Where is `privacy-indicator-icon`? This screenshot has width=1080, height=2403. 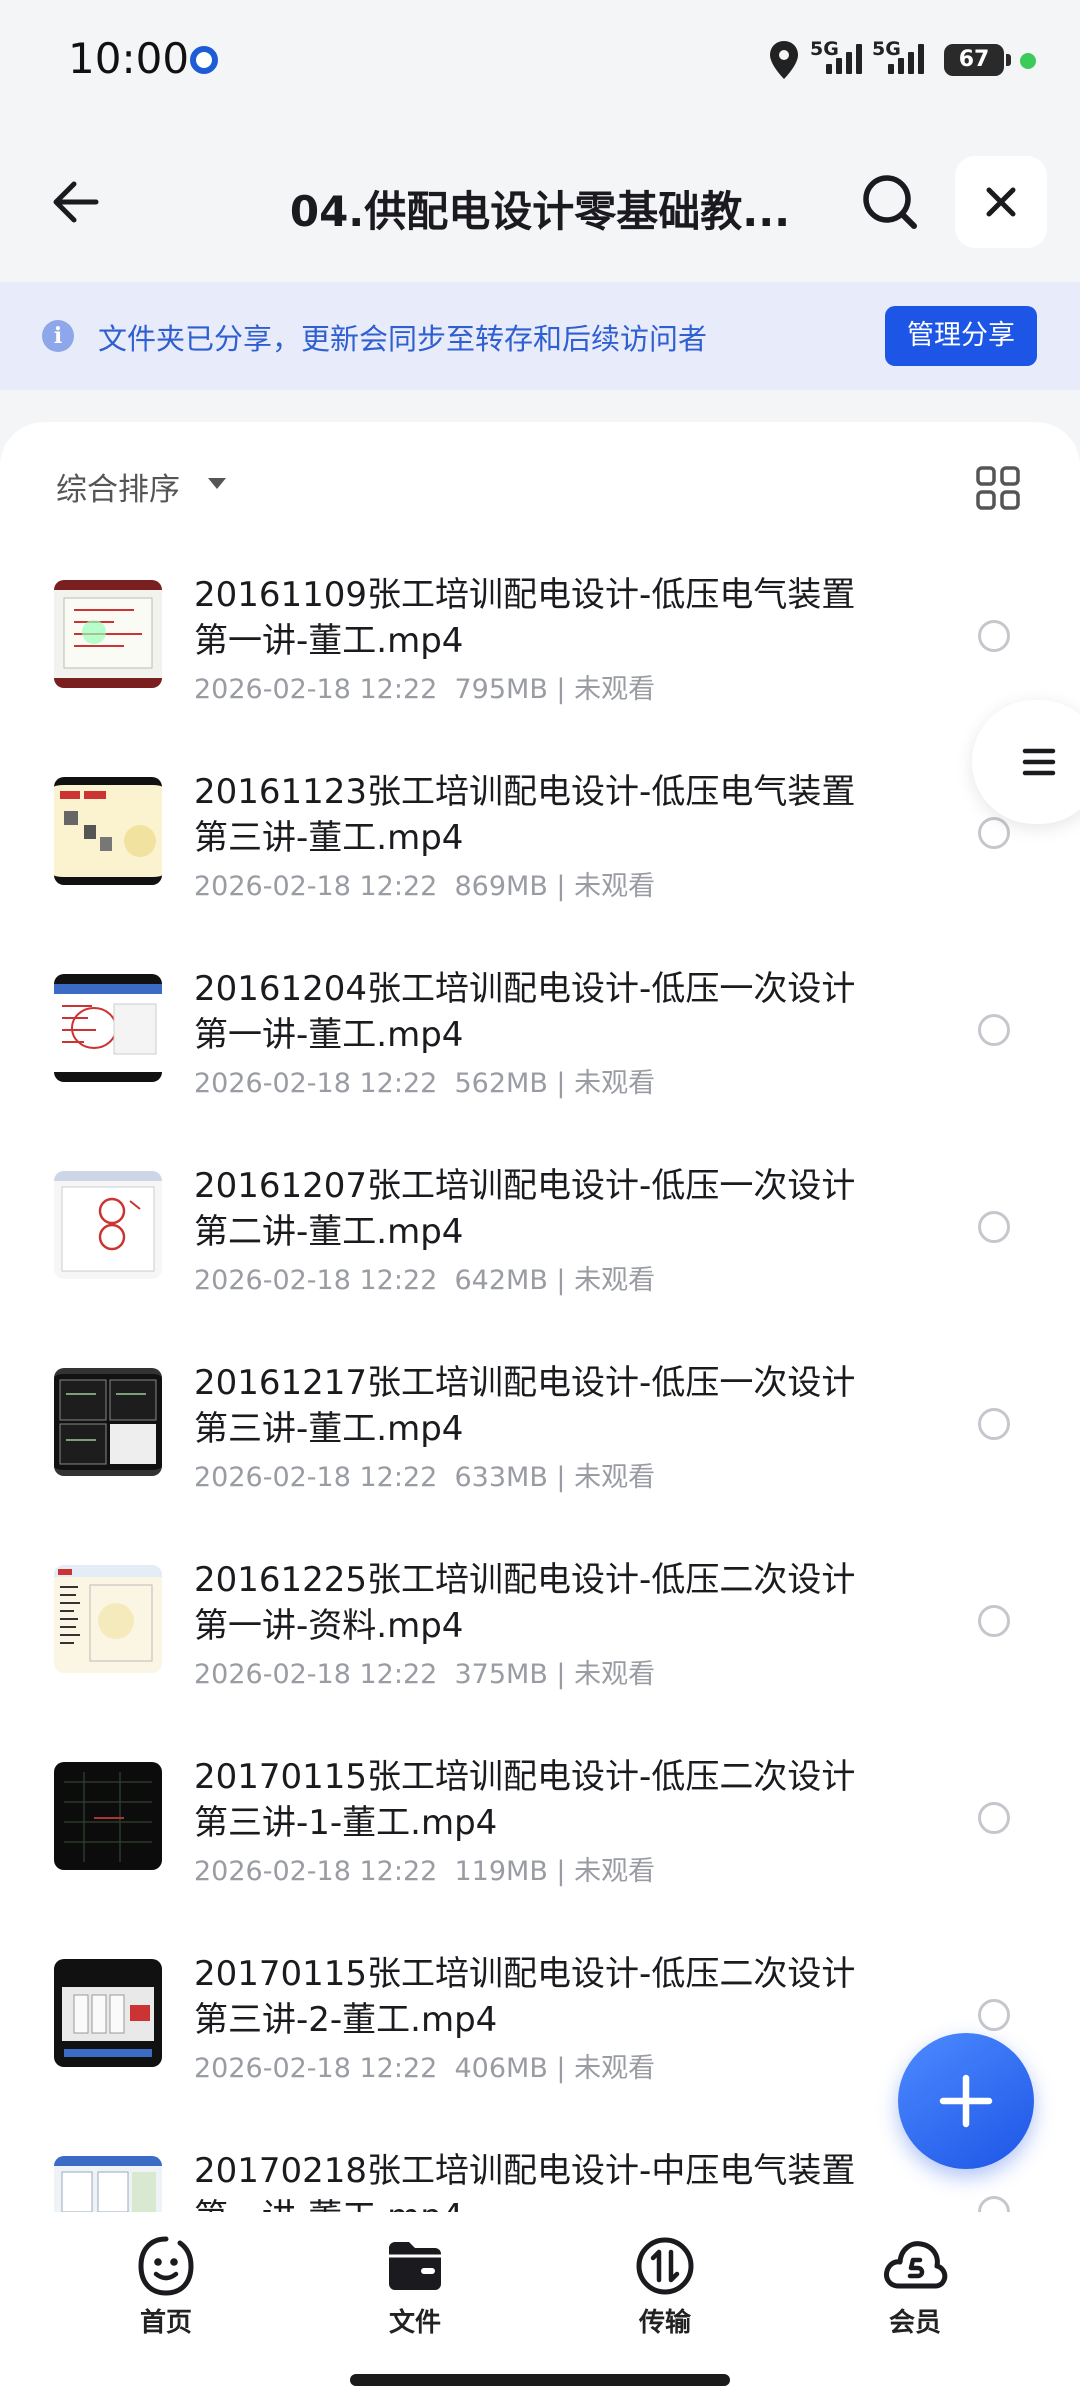 privacy-indicator-icon is located at coordinates (1028, 61).